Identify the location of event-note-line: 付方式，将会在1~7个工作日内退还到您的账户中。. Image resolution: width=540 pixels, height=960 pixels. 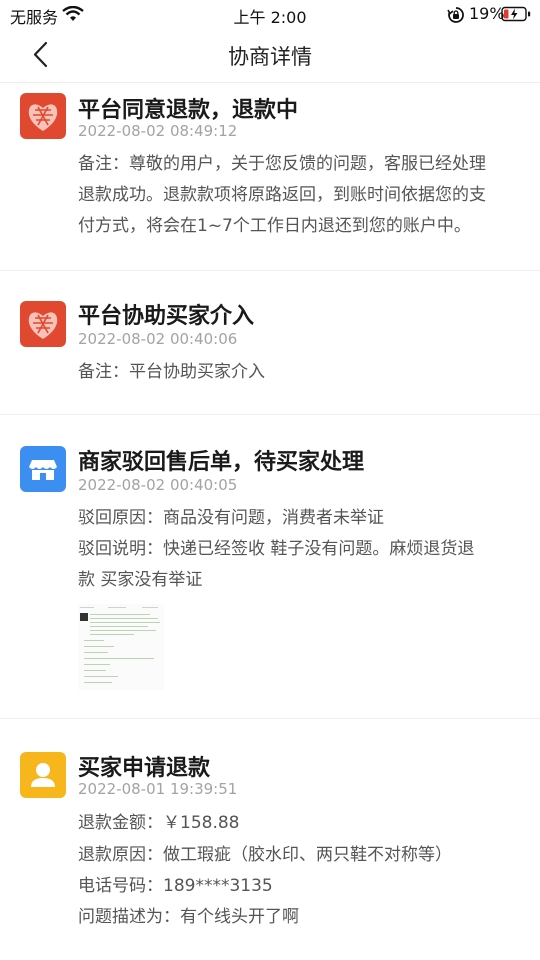
(274, 226).